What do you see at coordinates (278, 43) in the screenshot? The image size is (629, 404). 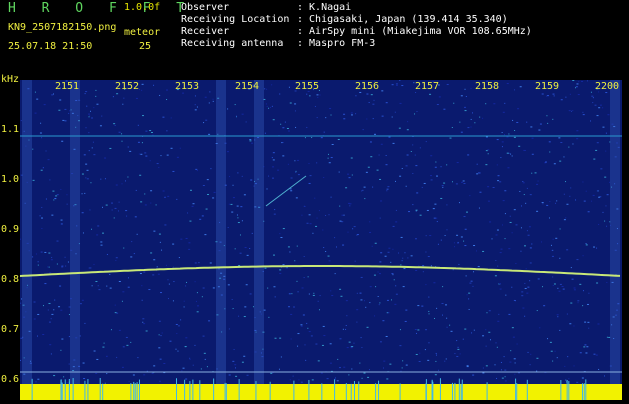 I see `info-row-antenna: Receiving antenna: Maspro FM-3` at bounding box center [278, 43].